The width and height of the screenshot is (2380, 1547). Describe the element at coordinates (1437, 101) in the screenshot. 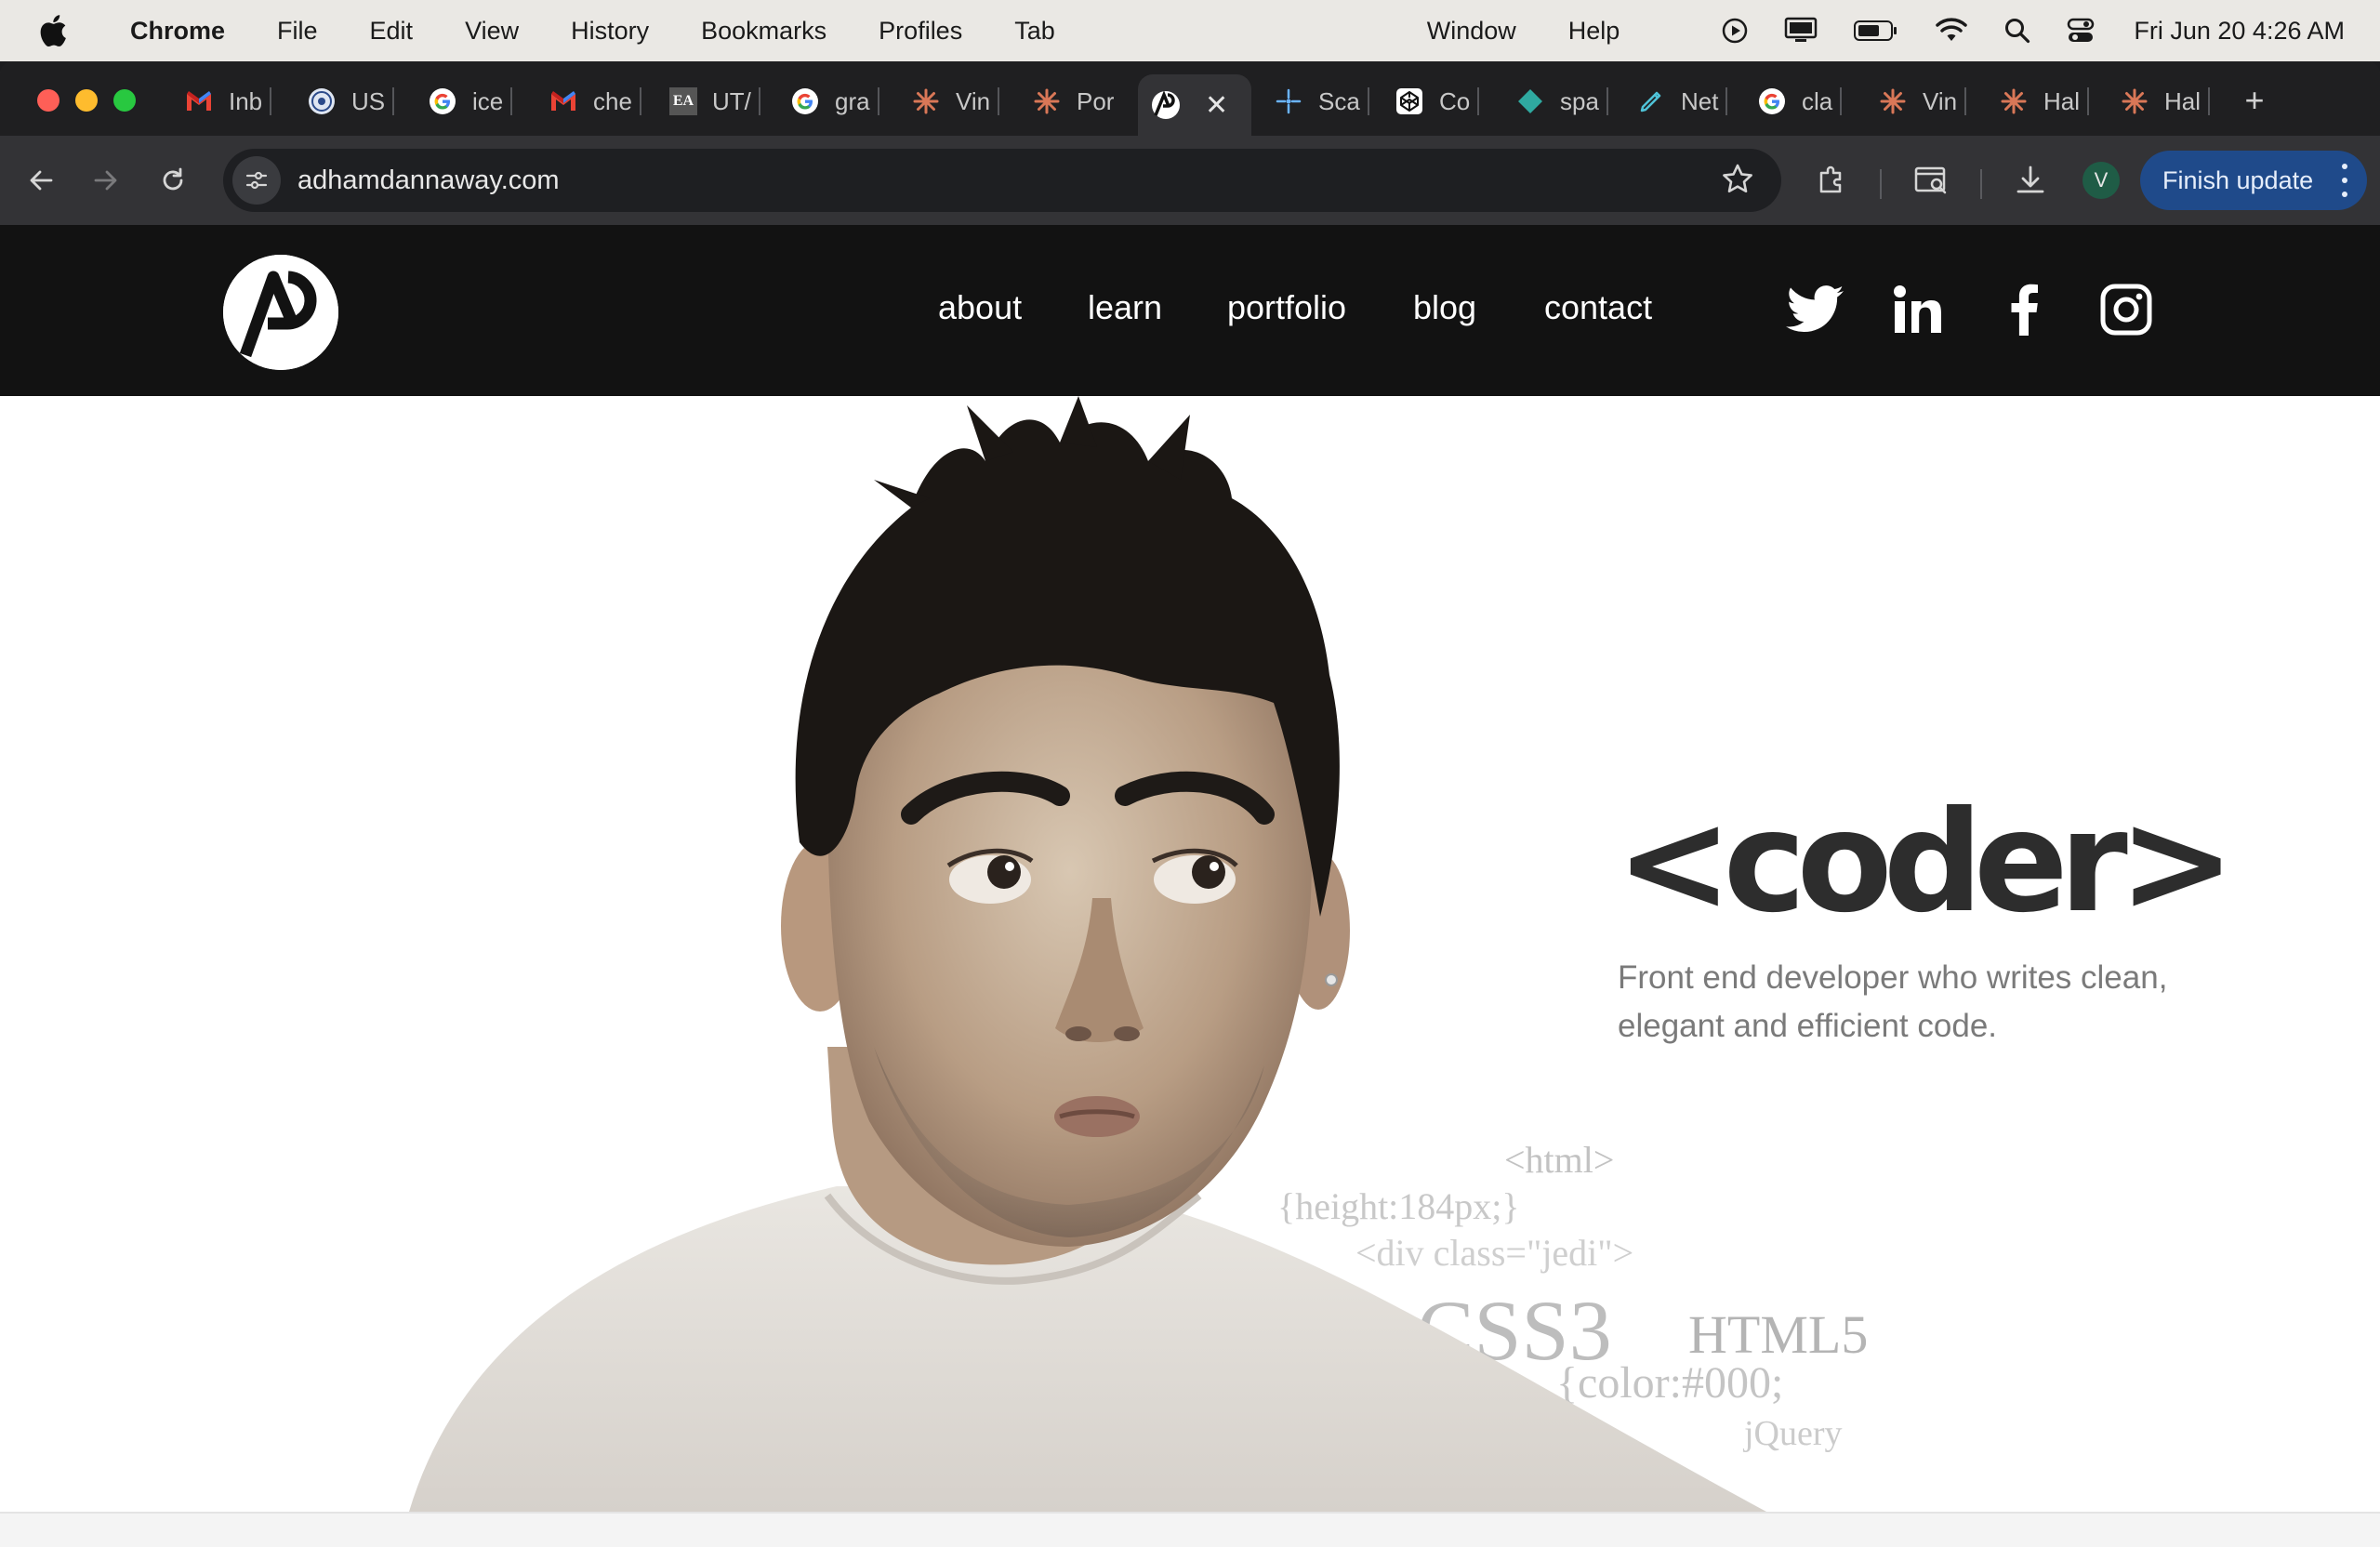

I see `tab-codepen: Co` at that location.